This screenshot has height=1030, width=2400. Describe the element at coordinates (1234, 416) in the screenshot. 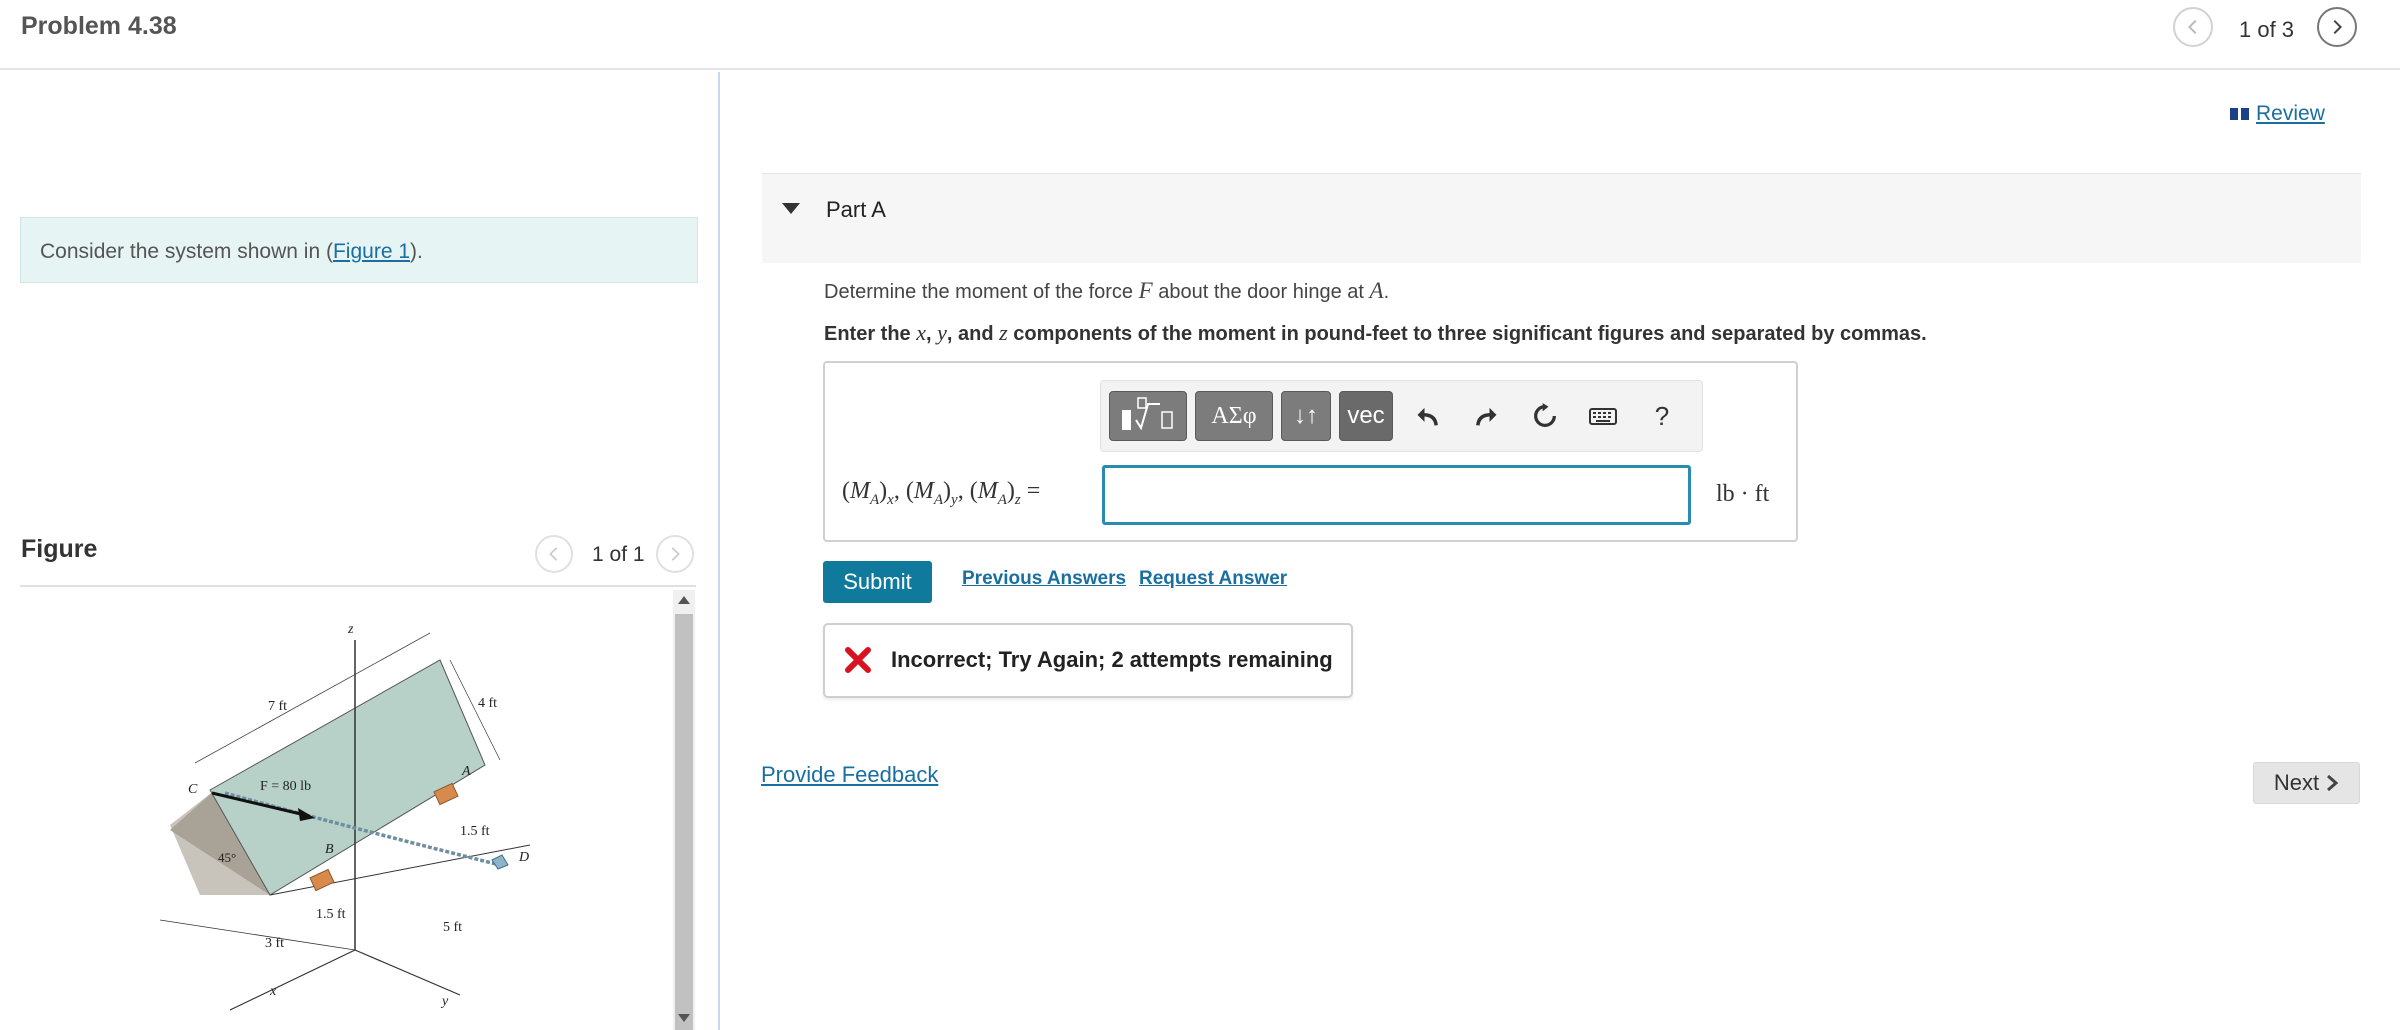

I see `greek-symbols-button: ΑΣφ` at that location.